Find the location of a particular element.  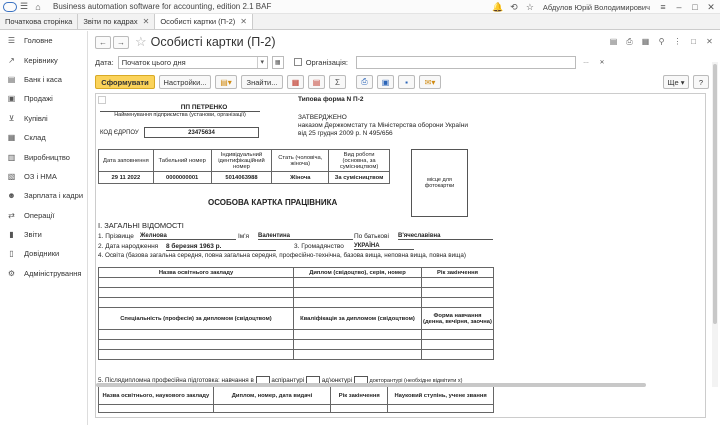

chevron-down-icon: ▾ is located at coordinates (261, 62).